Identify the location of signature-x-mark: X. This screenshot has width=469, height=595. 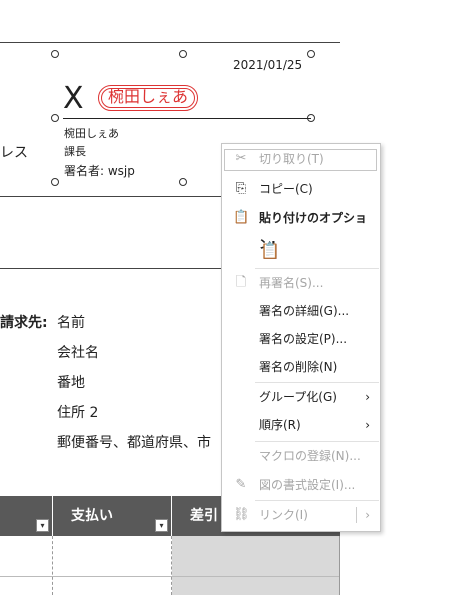
(73, 98).